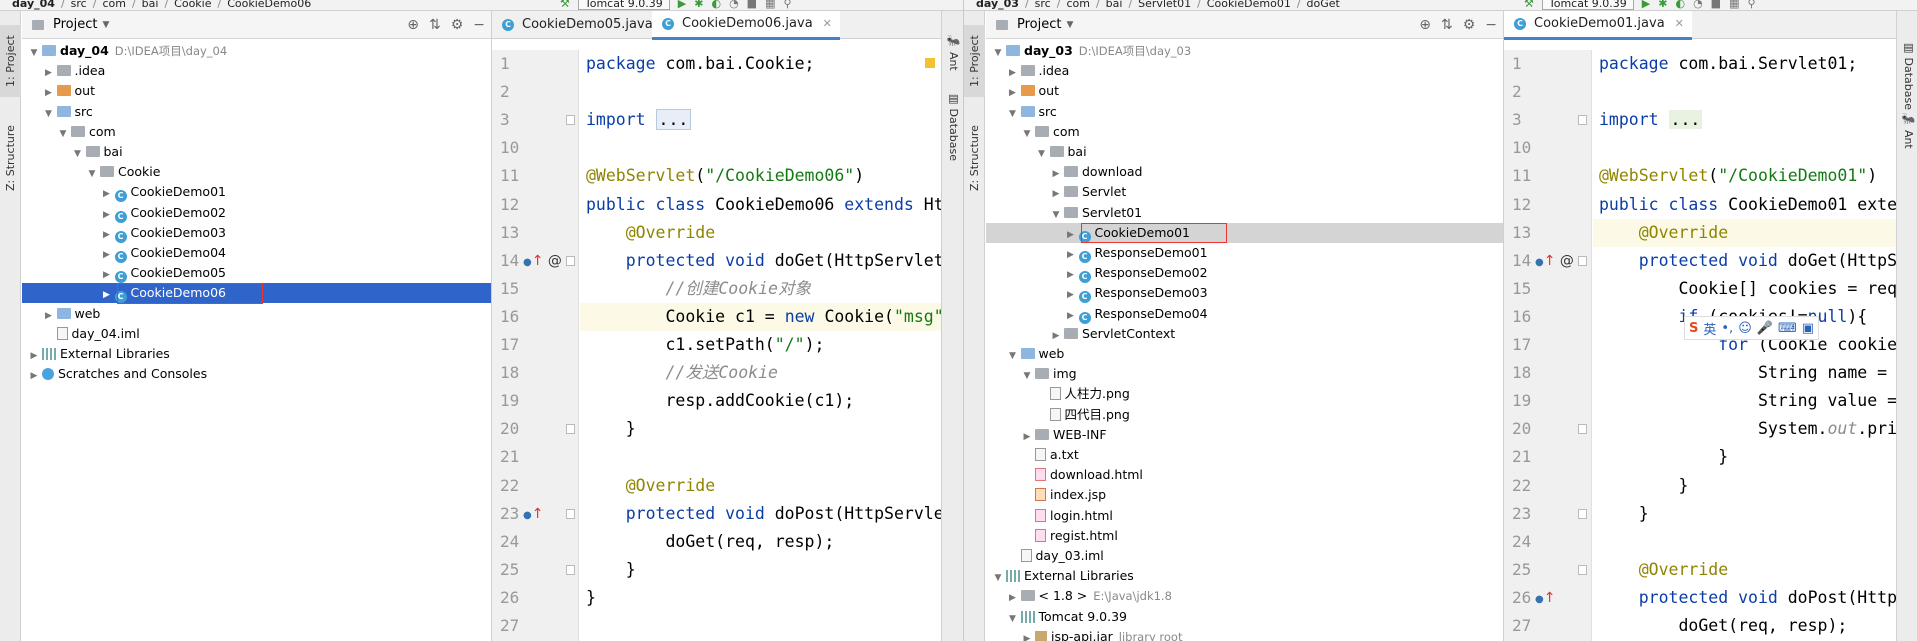  I want to click on code-line: Cookie c1 = new Cookie("msg", "hello");, so click(760, 316).